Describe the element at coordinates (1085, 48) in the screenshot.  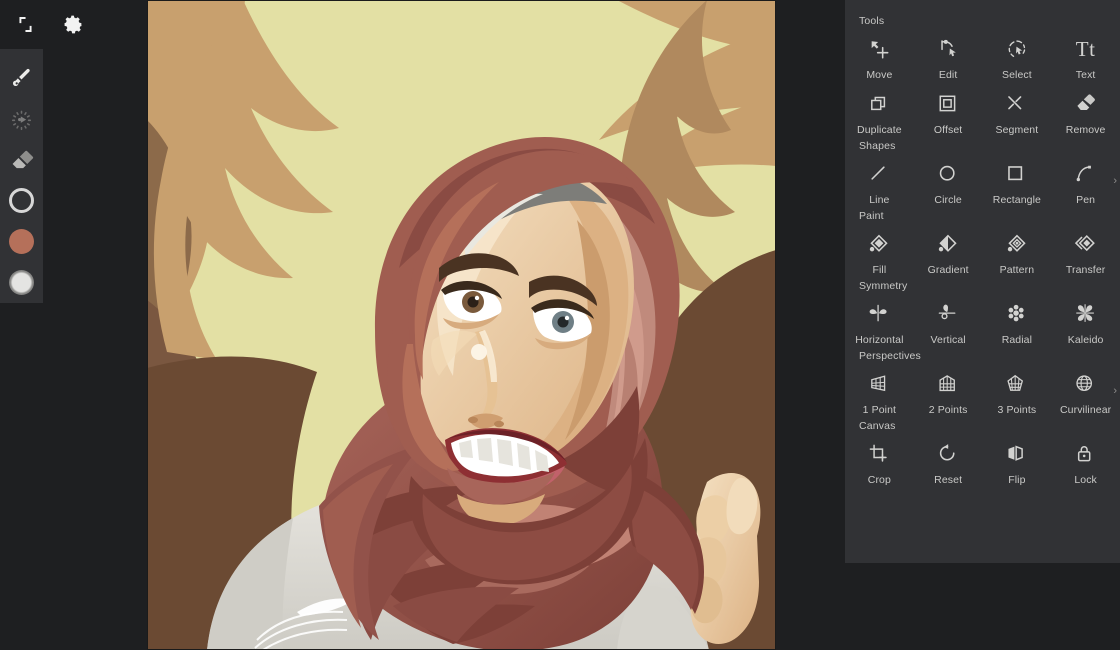
I see `text-icon: Tt` at that location.